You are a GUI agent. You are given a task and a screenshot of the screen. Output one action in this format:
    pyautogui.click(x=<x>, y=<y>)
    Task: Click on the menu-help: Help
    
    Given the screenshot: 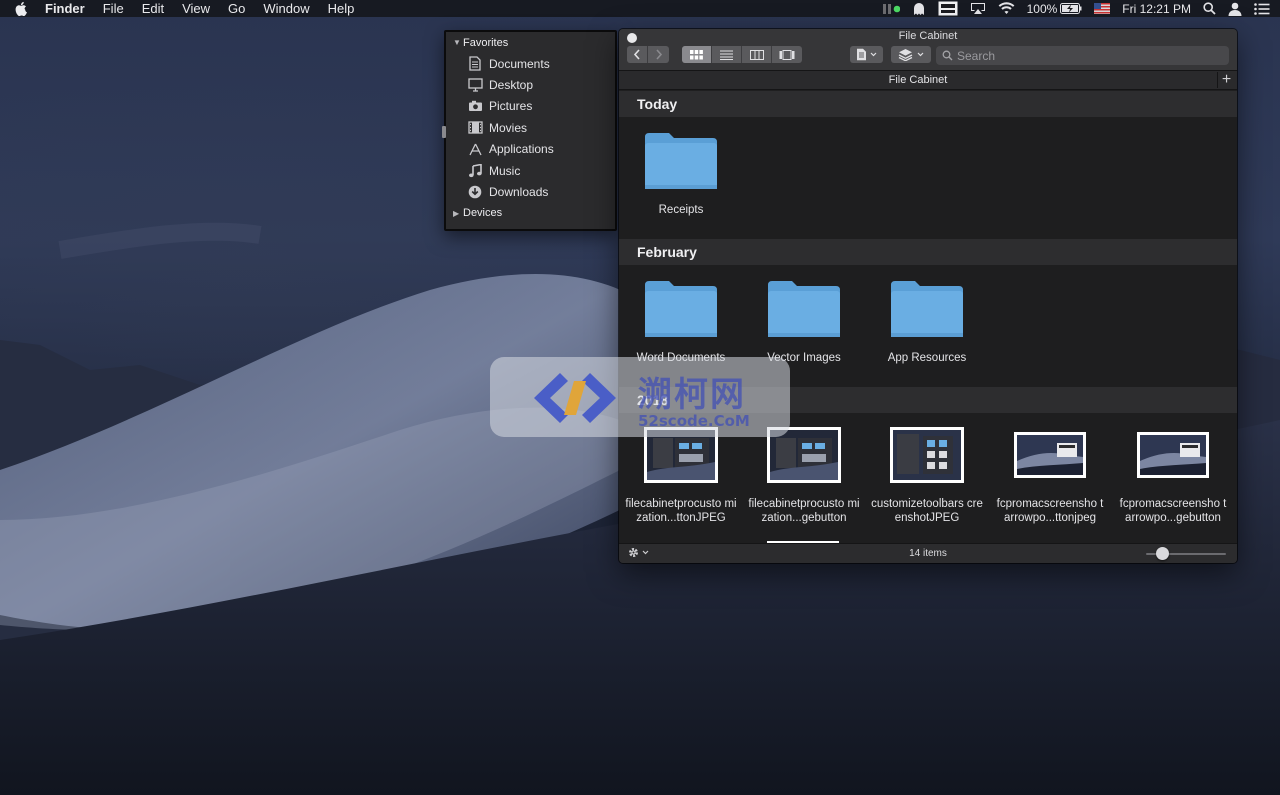 What is the action you would take?
    pyautogui.click(x=341, y=8)
    